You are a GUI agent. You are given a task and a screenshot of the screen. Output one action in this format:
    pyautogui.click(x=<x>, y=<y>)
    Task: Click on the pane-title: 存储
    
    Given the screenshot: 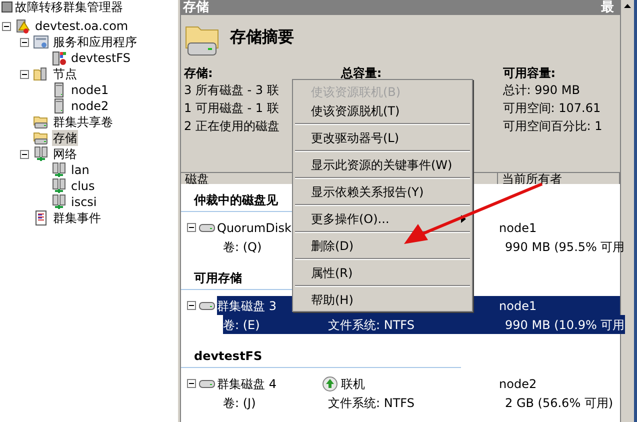 What is the action you would take?
    pyautogui.click(x=196, y=7)
    